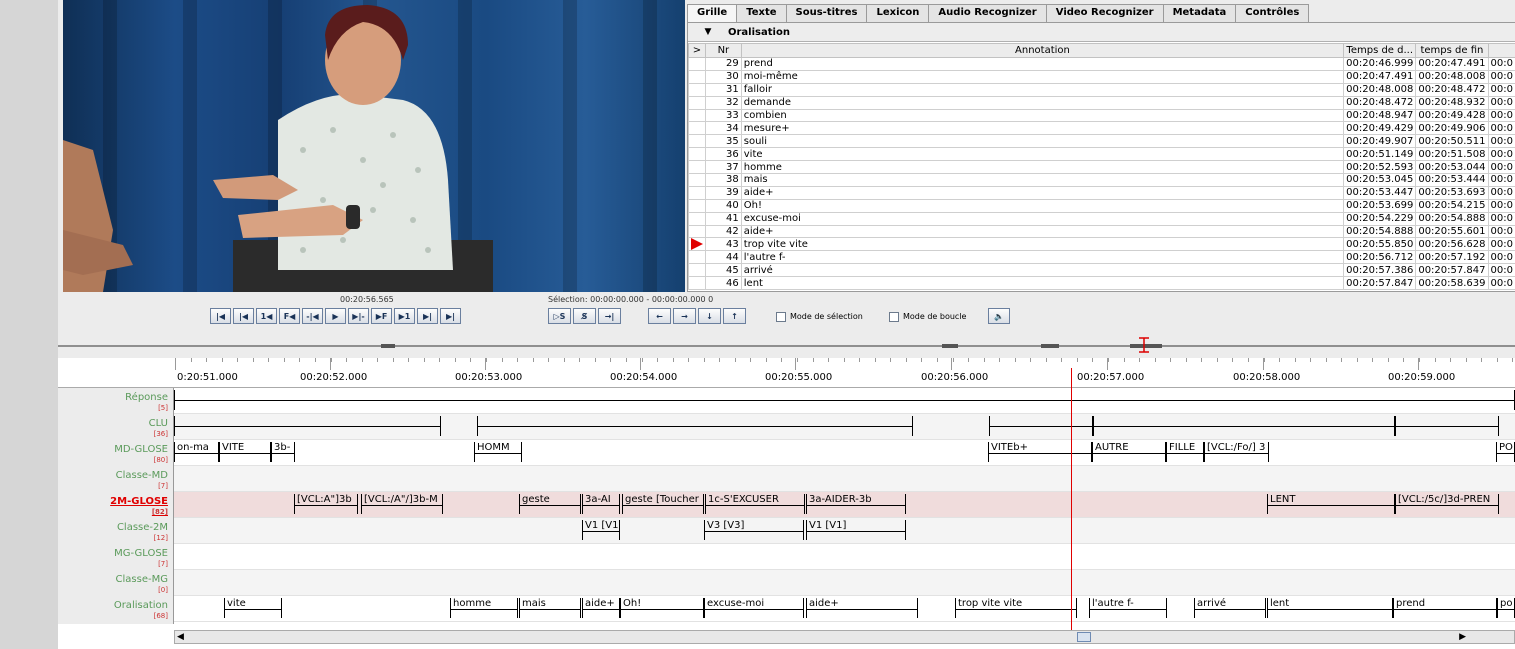 The image size is (1515, 649). Describe the element at coordinates (1501, 50) in the screenshot. I see `col-extra` at that location.